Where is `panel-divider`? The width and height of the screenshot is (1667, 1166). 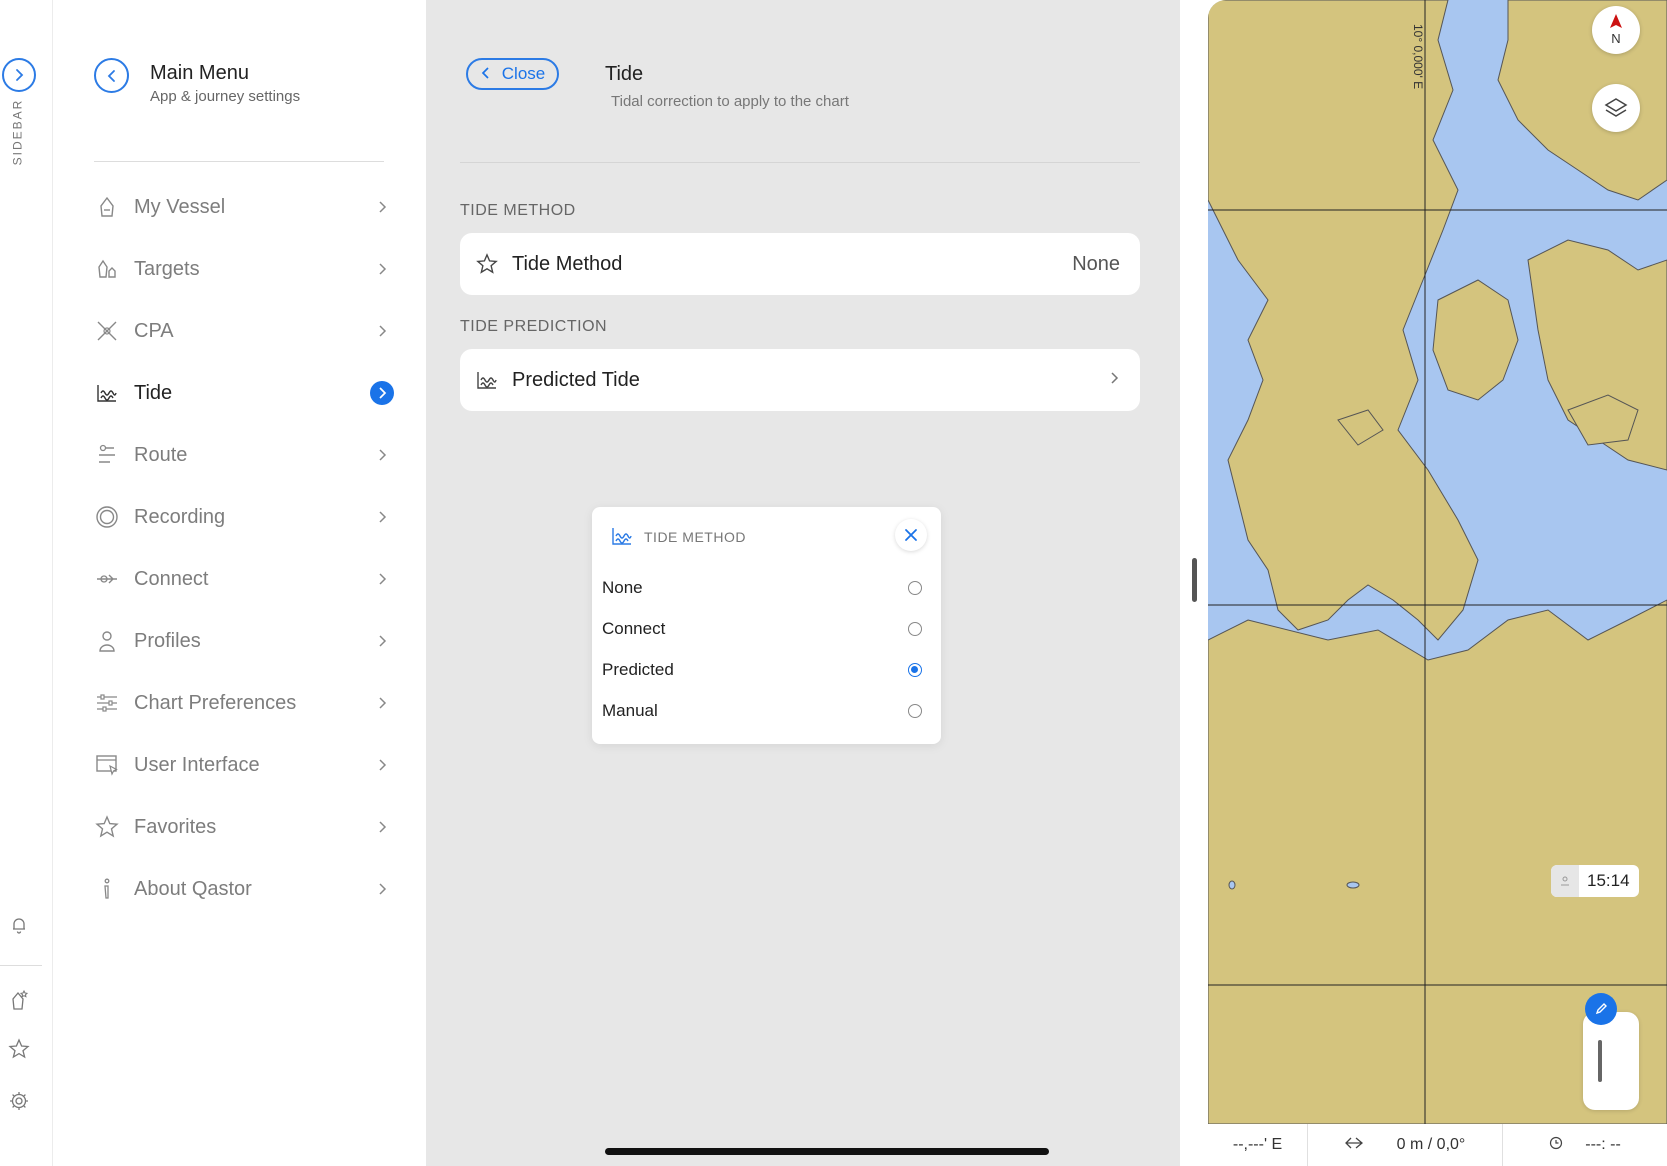 panel-divider is located at coordinates (800, 162).